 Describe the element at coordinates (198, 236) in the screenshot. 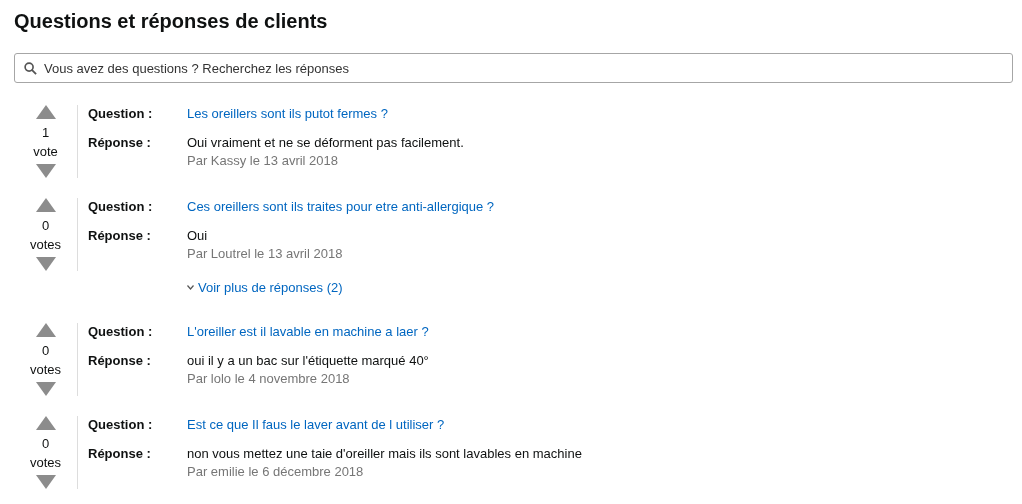

I see `answer-text: Oui` at that location.